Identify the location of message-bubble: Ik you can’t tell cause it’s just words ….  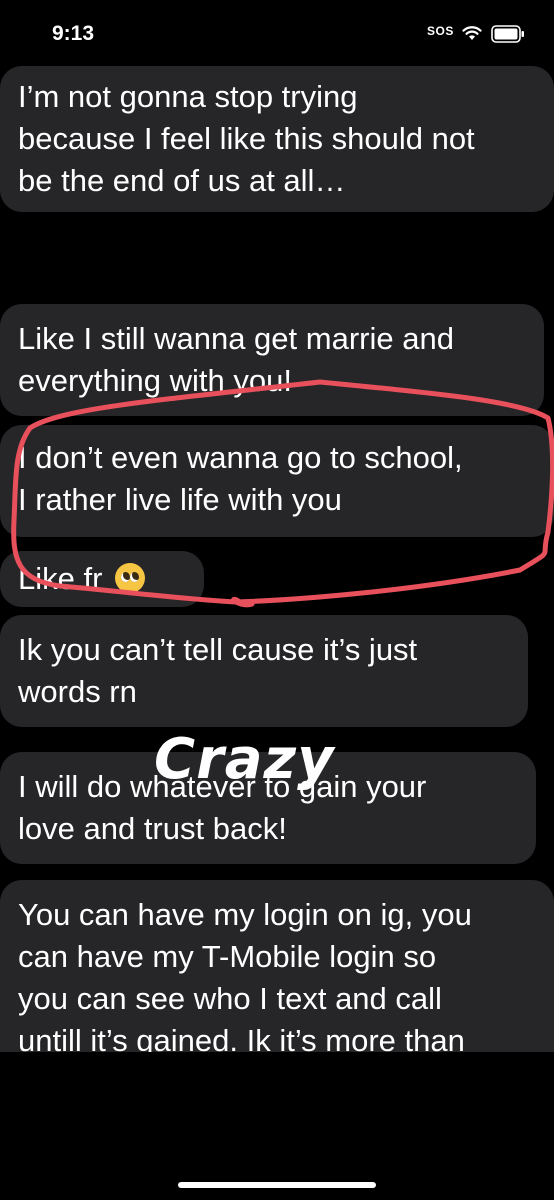
(264, 671).